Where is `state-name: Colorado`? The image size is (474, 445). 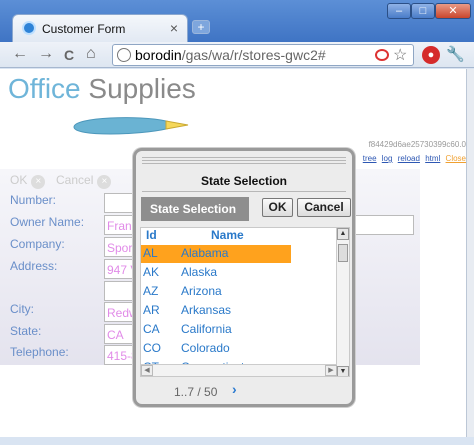 state-name: Colorado is located at coordinates (205, 348).